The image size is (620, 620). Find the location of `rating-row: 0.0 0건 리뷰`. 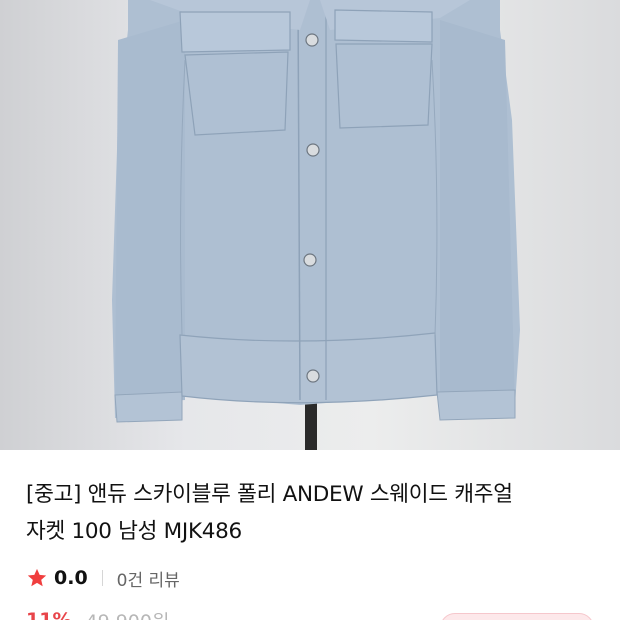

rating-row: 0.0 0건 리뷰 is located at coordinates (103, 578).